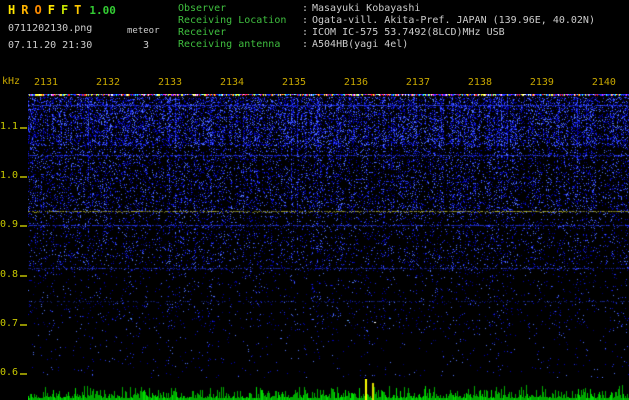  I want to click on freq-axis: 1.1 1.0 0.9 0.8 0.7 0.6, so click(14, 200).